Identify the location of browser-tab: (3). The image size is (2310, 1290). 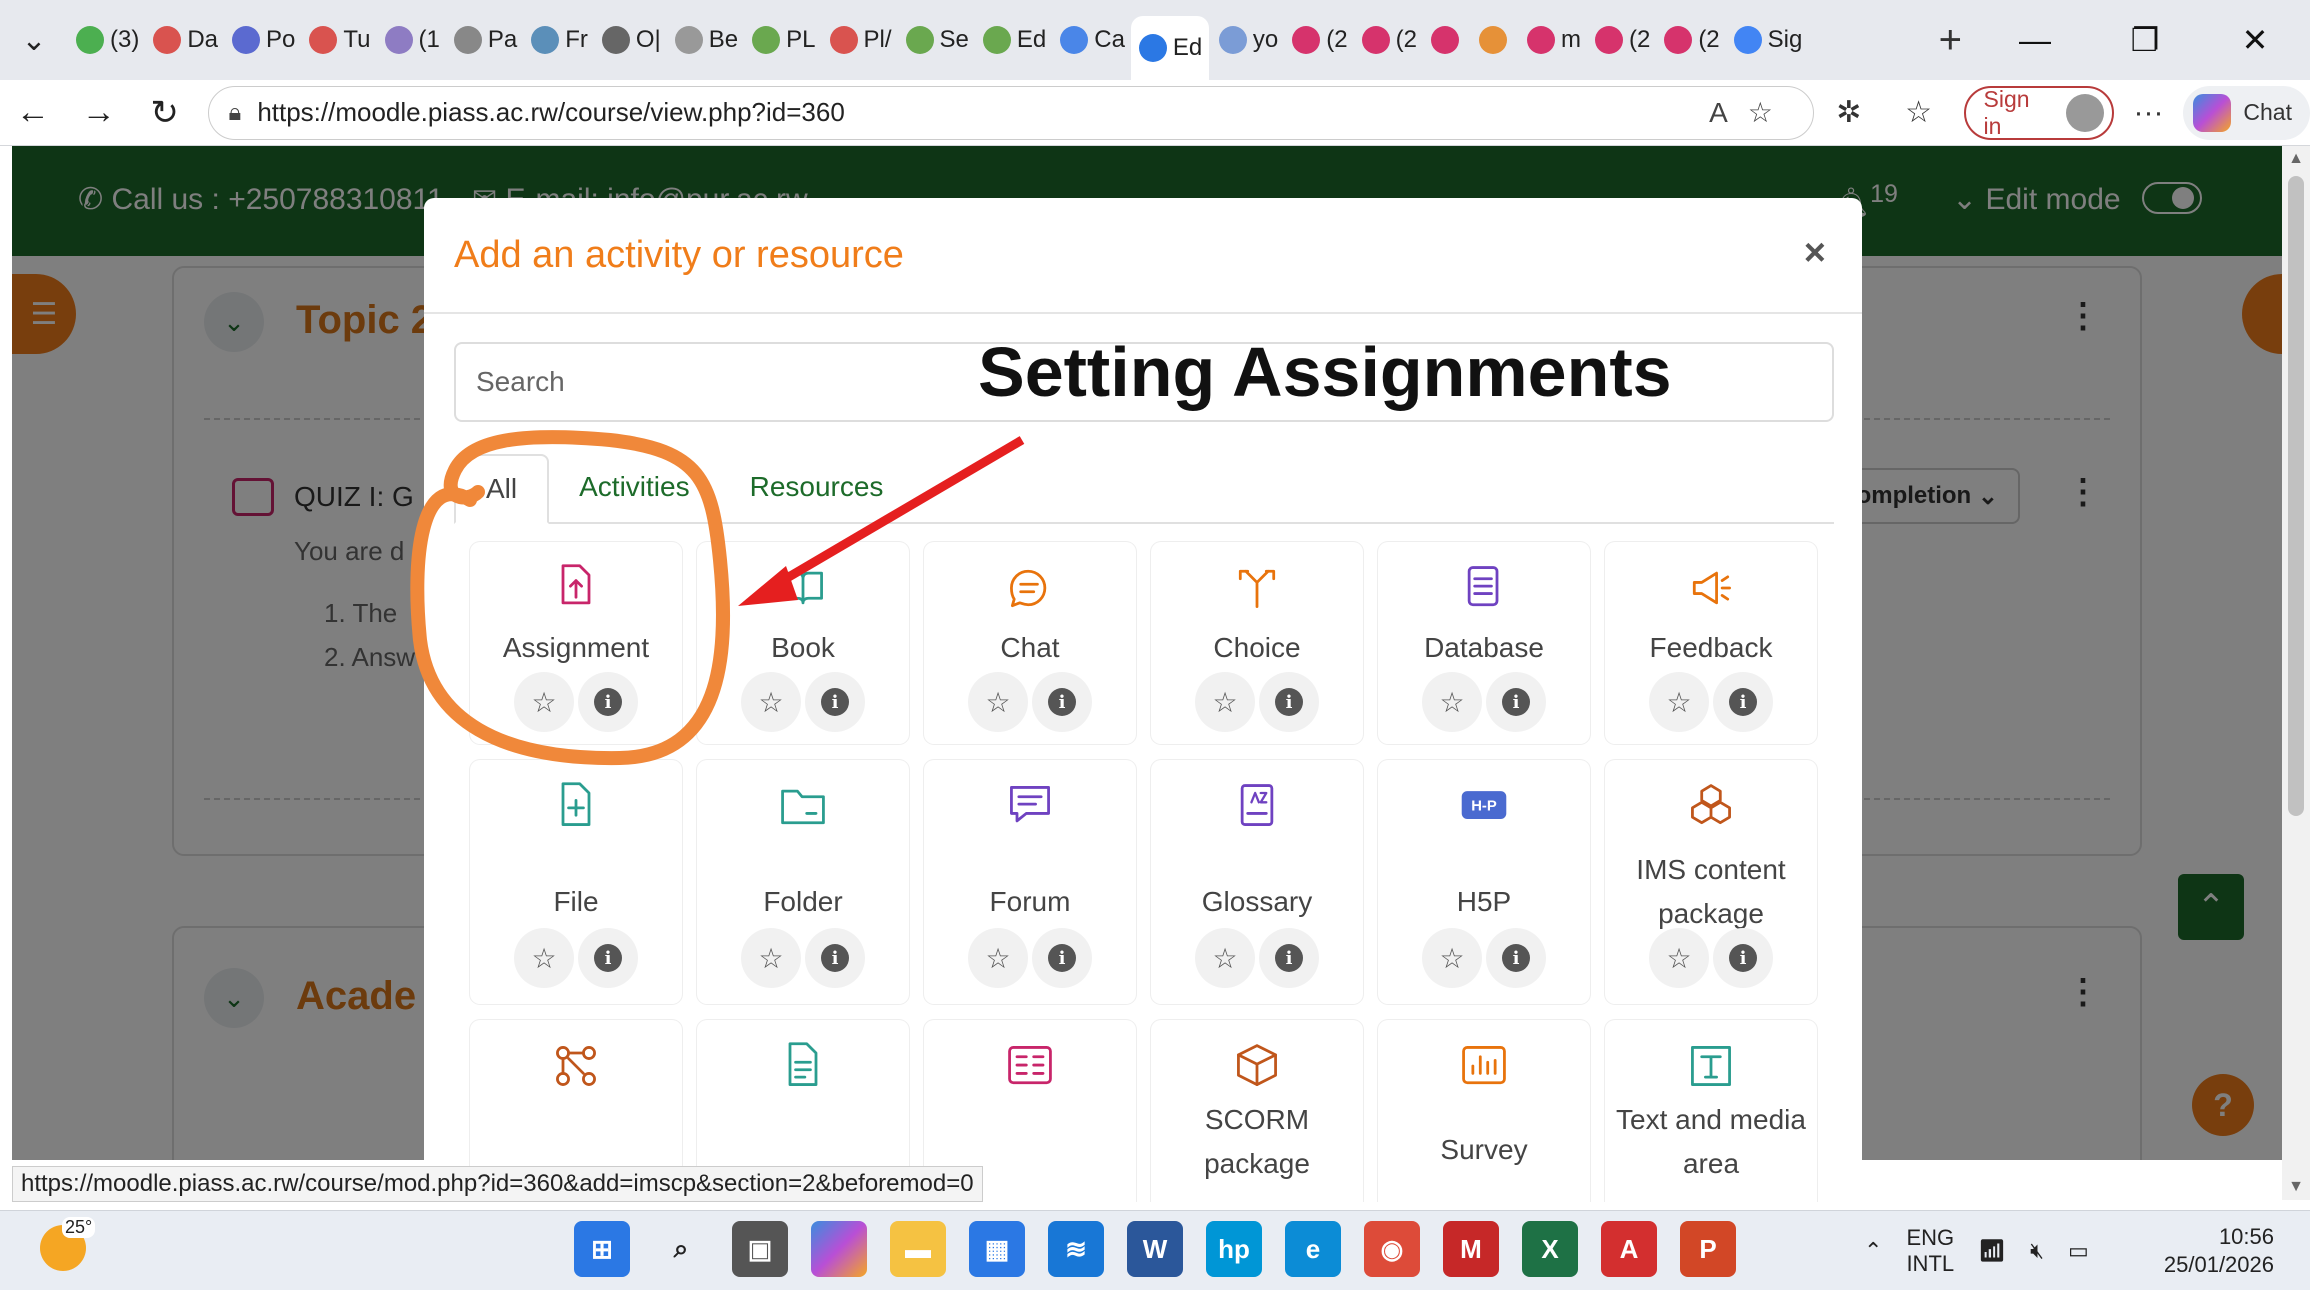
(105, 40).